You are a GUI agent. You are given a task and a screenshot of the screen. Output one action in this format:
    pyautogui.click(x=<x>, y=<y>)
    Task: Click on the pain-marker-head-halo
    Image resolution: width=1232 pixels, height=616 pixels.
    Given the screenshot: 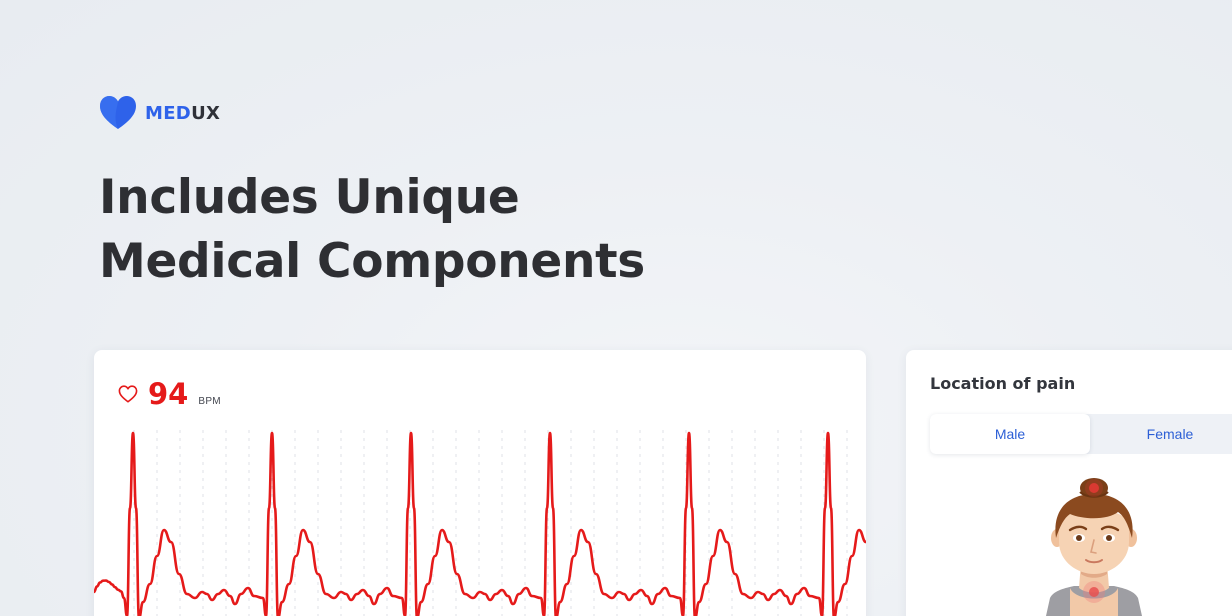 What is the action you would take?
    pyautogui.click(x=1094, y=488)
    